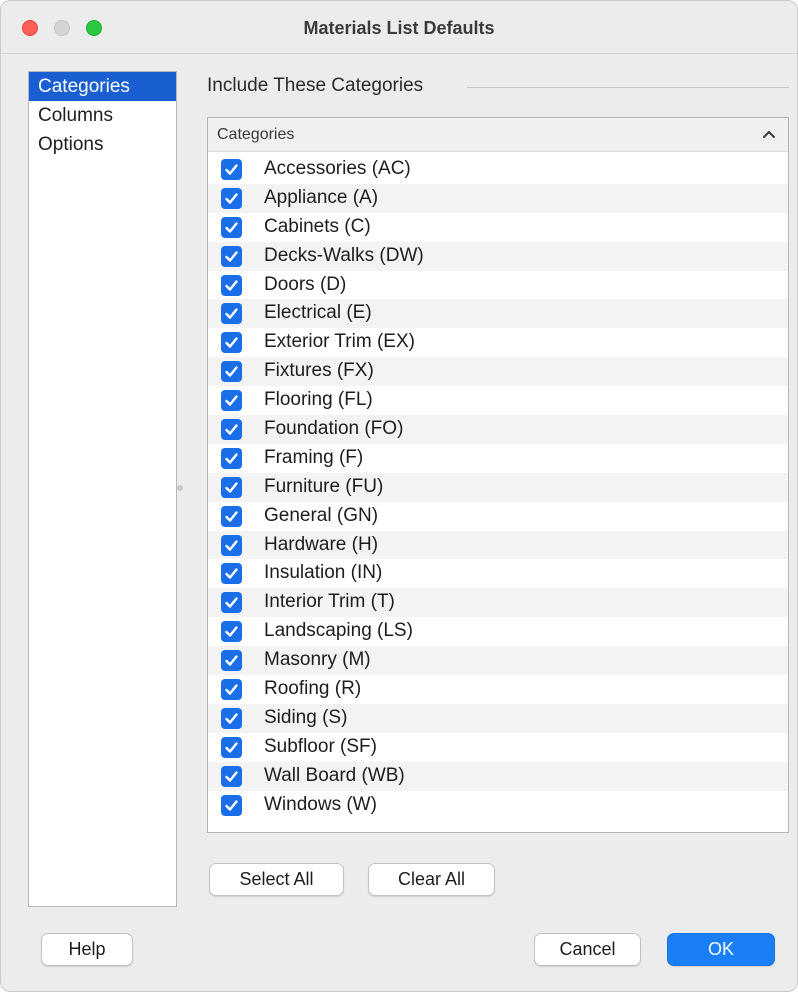 The height and width of the screenshot is (992, 798). Describe the element at coordinates (339, 342) in the screenshot. I see `list-item-label: Exterior Trim (EX)` at that location.